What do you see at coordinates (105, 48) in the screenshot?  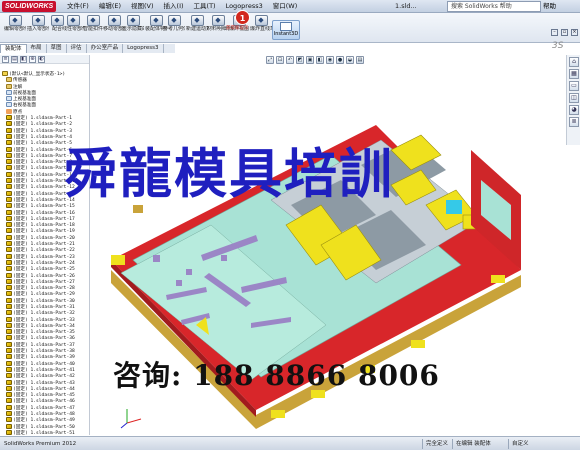 I see `command-tab: 办公室产品` at bounding box center [105, 48].